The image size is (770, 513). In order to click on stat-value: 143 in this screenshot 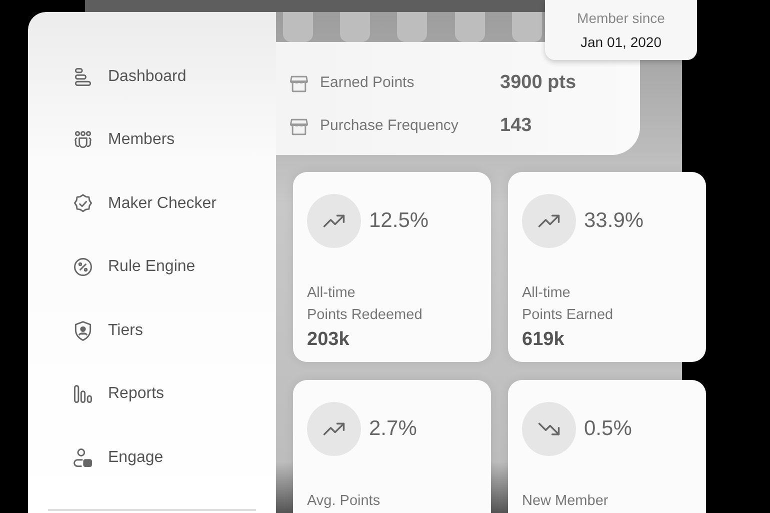, I will do `click(516, 126)`.